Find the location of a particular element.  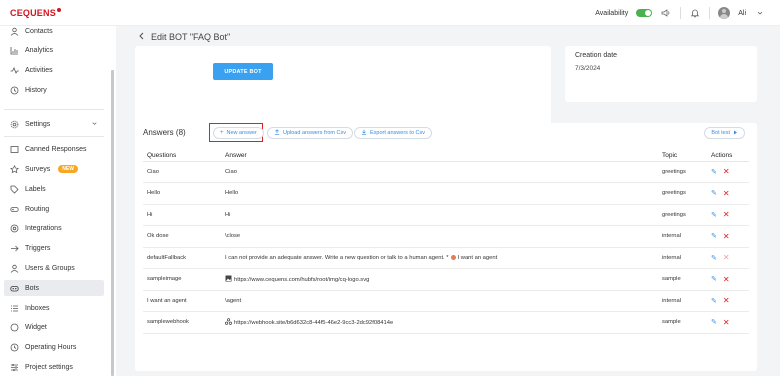

widget-icon is located at coordinates (14, 327).